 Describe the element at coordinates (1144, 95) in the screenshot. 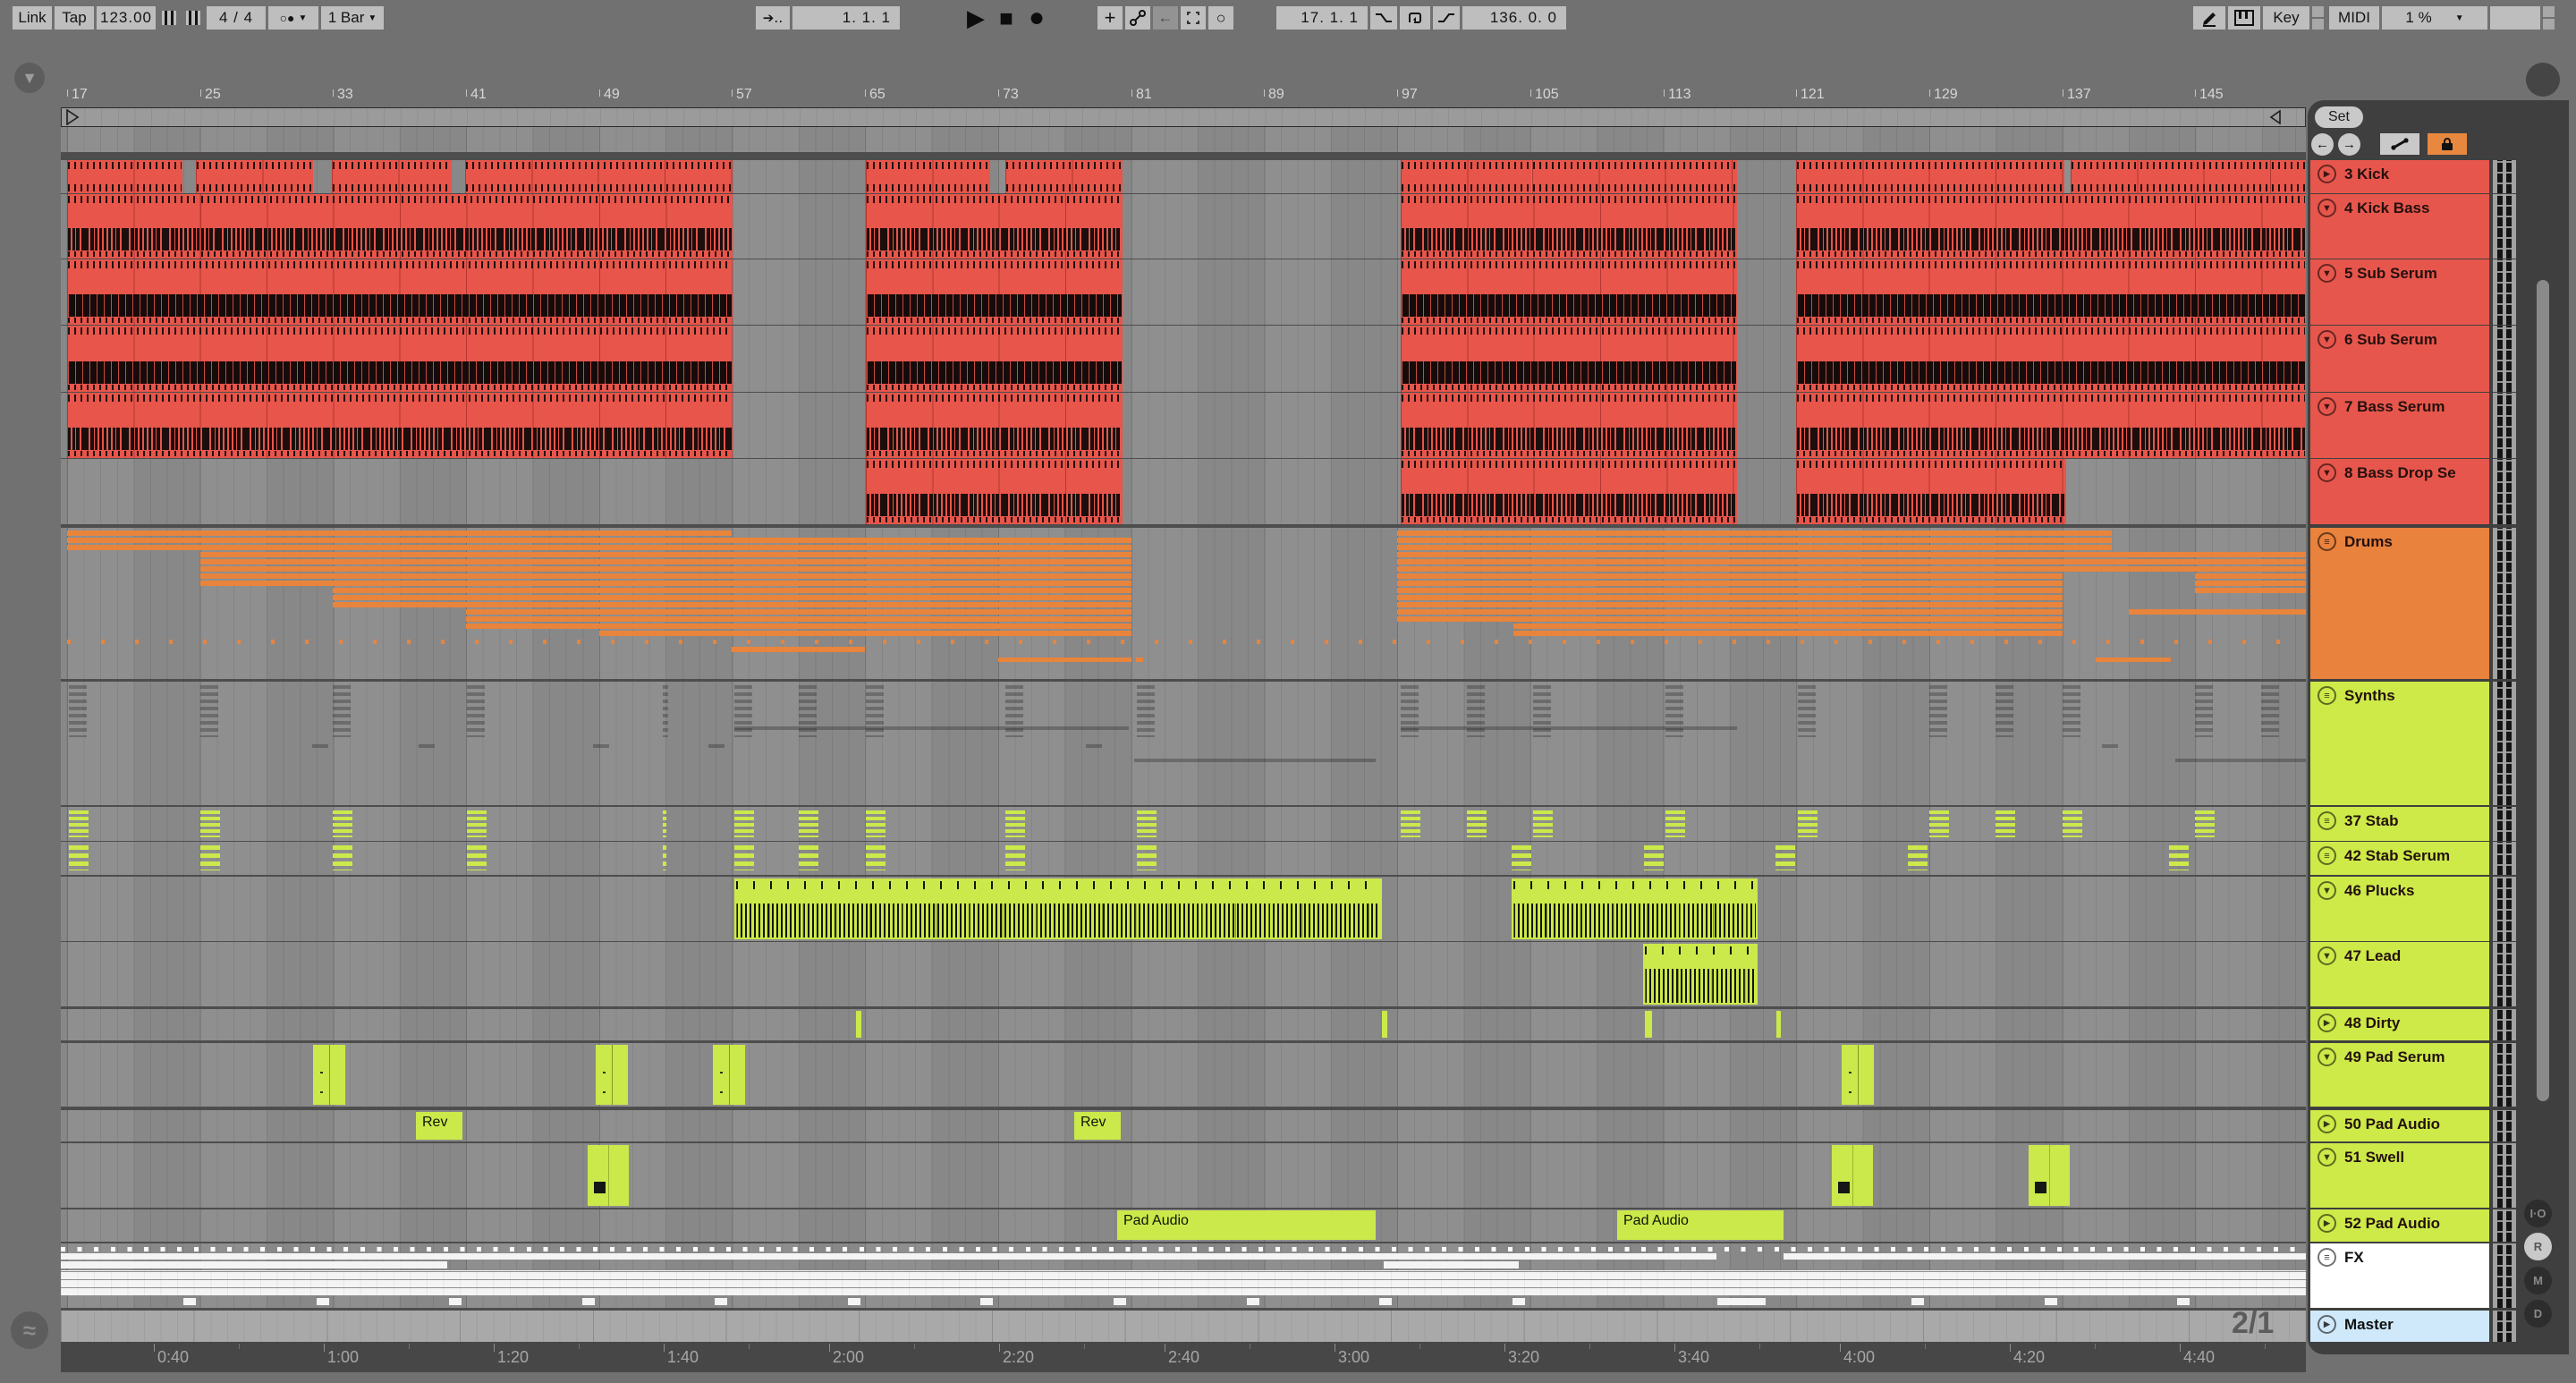

I see `bar-number: 81` at that location.